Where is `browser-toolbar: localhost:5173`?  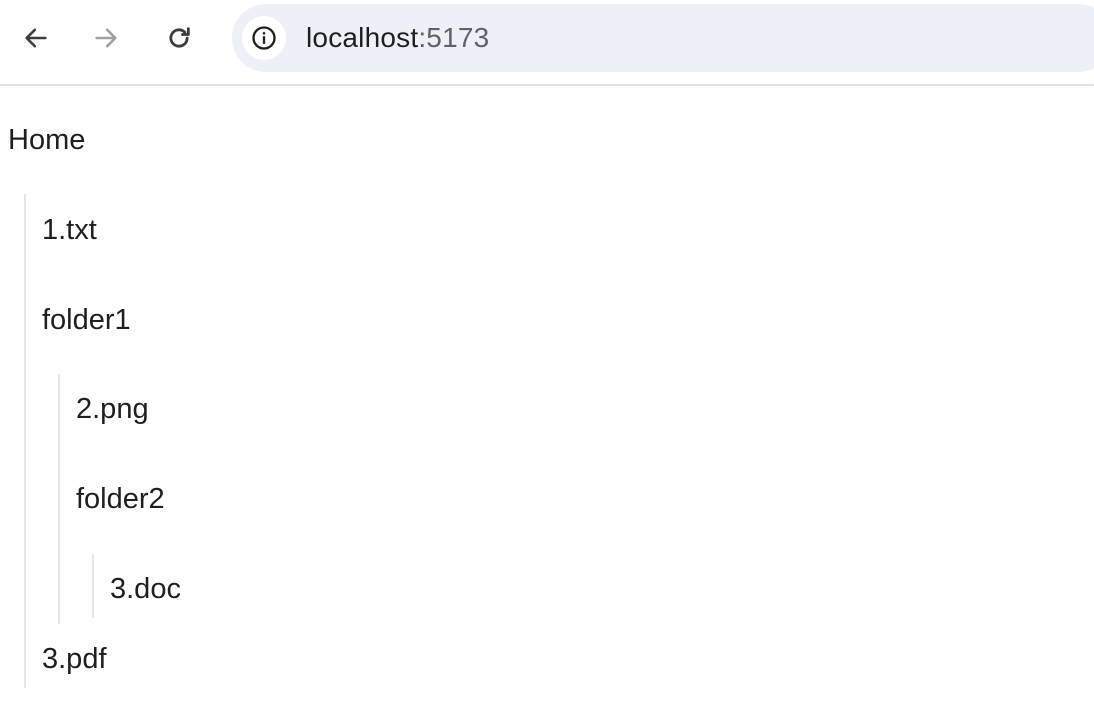
browser-toolbar: localhost:5173 is located at coordinates (547, 43).